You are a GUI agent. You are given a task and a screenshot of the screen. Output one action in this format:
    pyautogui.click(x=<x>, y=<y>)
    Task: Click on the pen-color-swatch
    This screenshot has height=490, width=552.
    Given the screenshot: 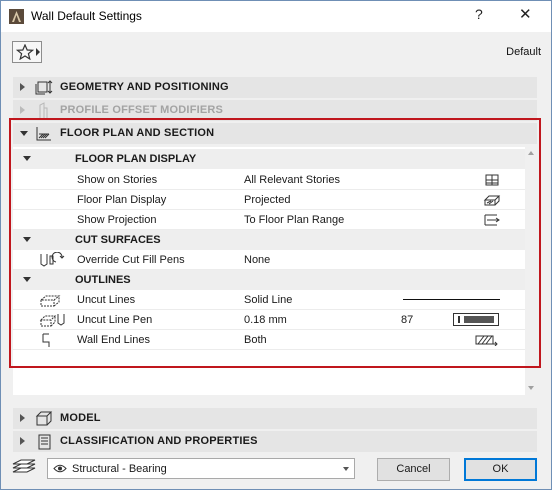 What is the action you would take?
    pyautogui.click(x=476, y=319)
    